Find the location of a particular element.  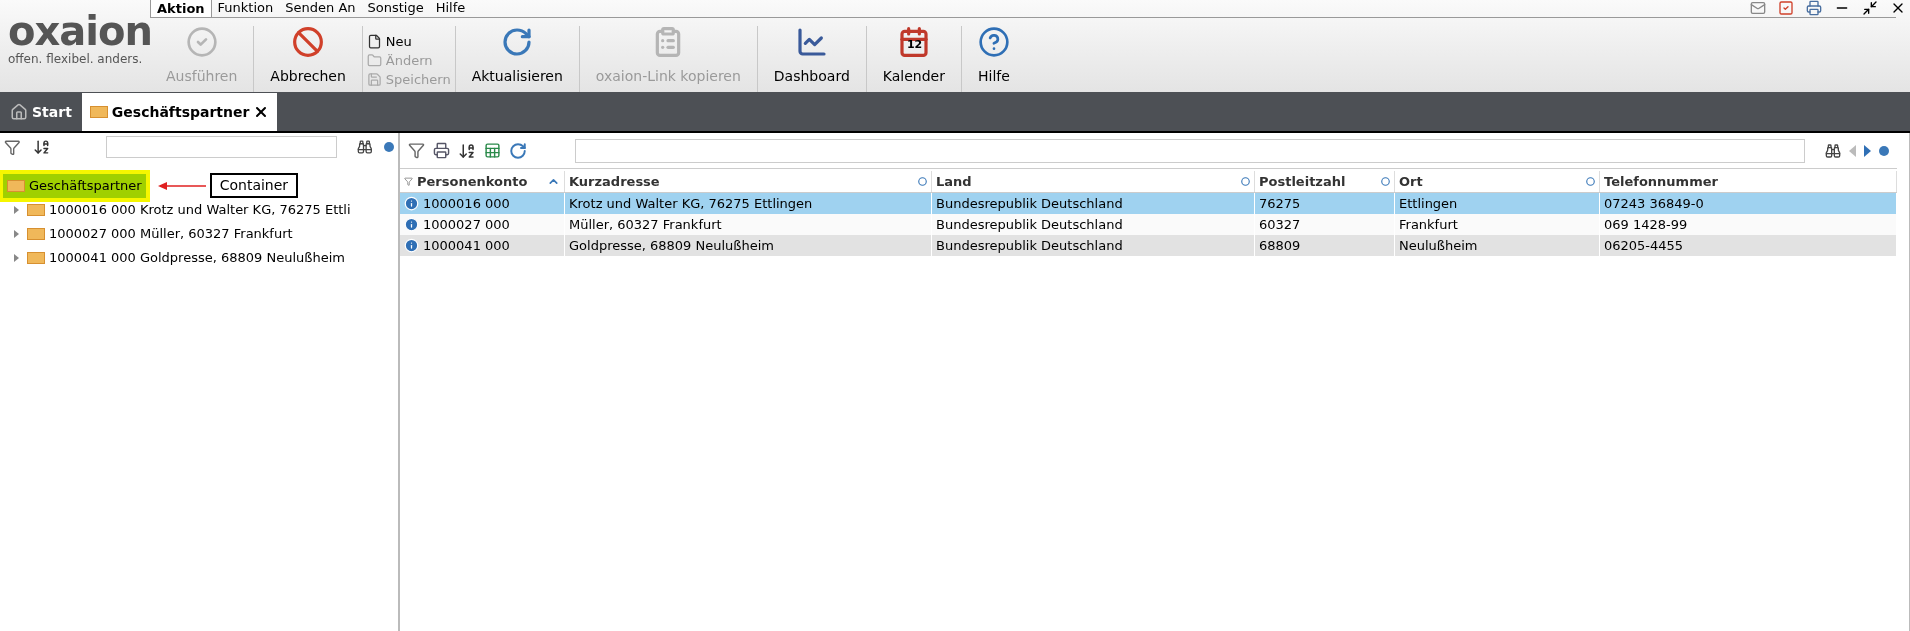

arrow-icon is located at coordinates (181, 185).